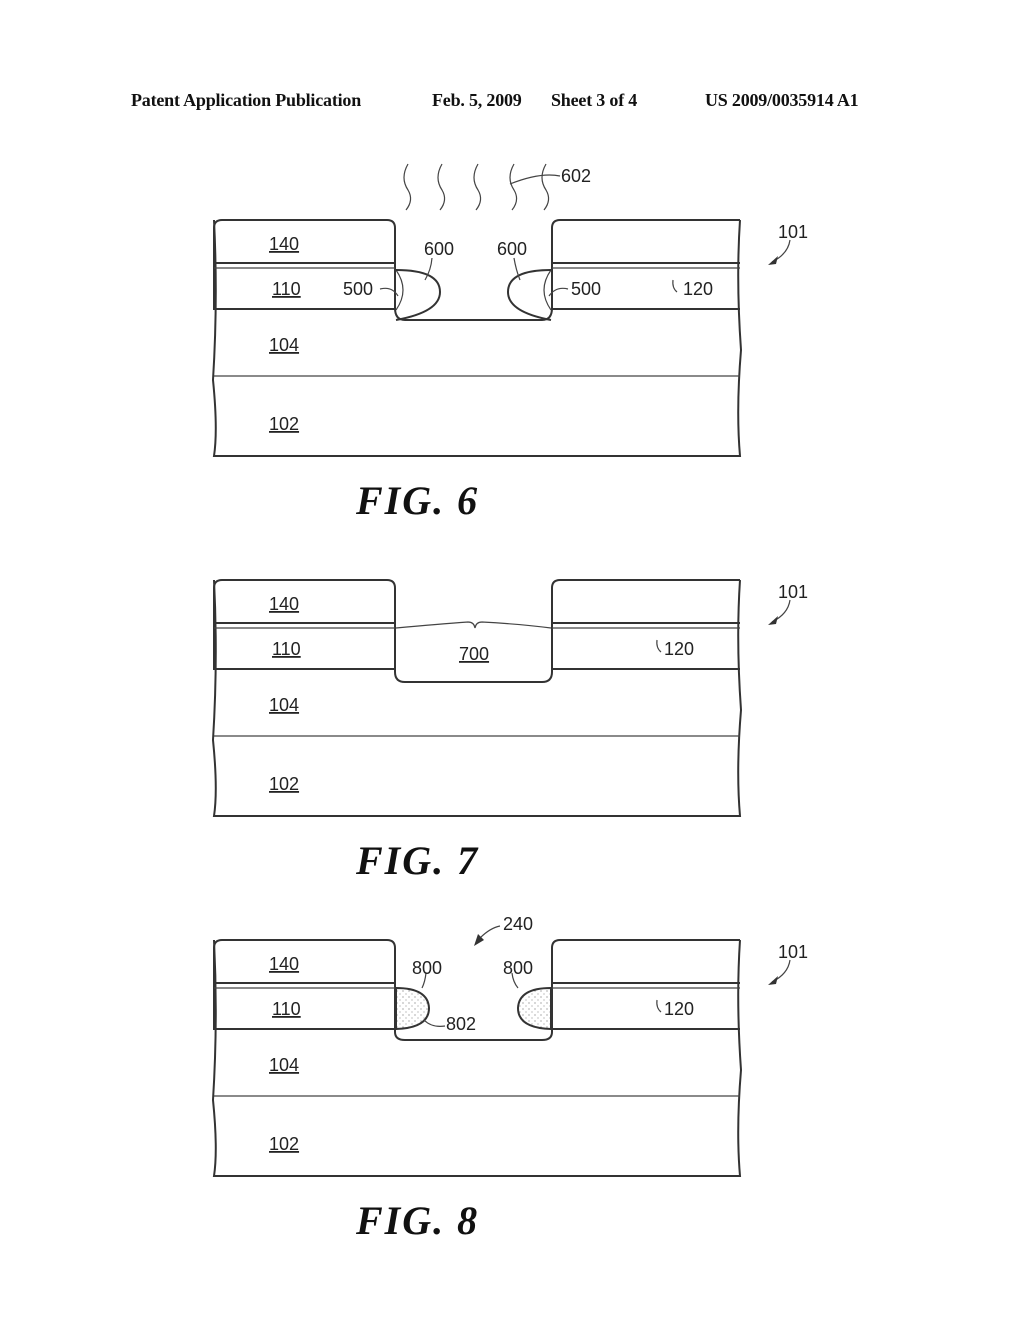 Image resolution: width=1024 pixels, height=1320 pixels. I want to click on publication-date: Feb. 5, 2009, so click(477, 100).